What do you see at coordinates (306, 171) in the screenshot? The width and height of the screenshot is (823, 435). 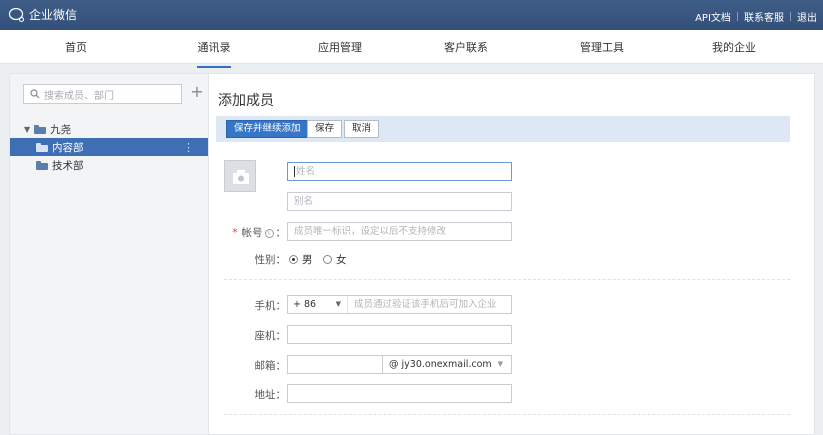 I see `name-placeholder: 姓名` at bounding box center [306, 171].